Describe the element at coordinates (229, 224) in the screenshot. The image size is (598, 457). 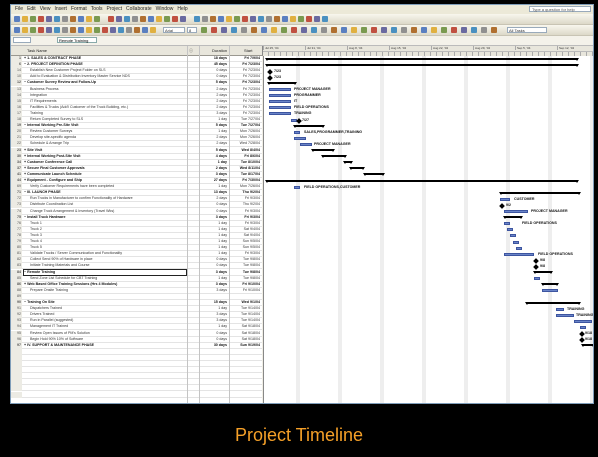
I see `column-divider` at that location.